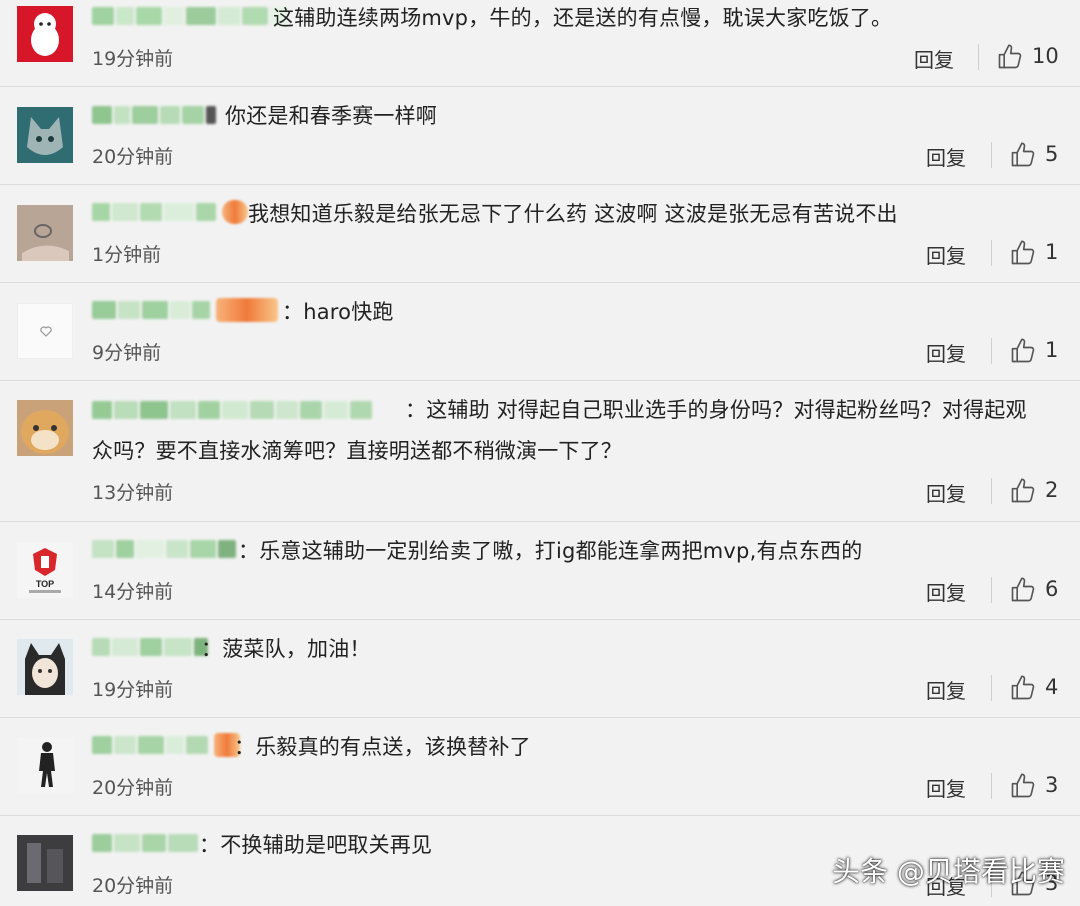 This screenshot has width=1080, height=906. What do you see at coordinates (348, 312) in the screenshot?
I see `comment-text-content: haro快跑` at bounding box center [348, 312].